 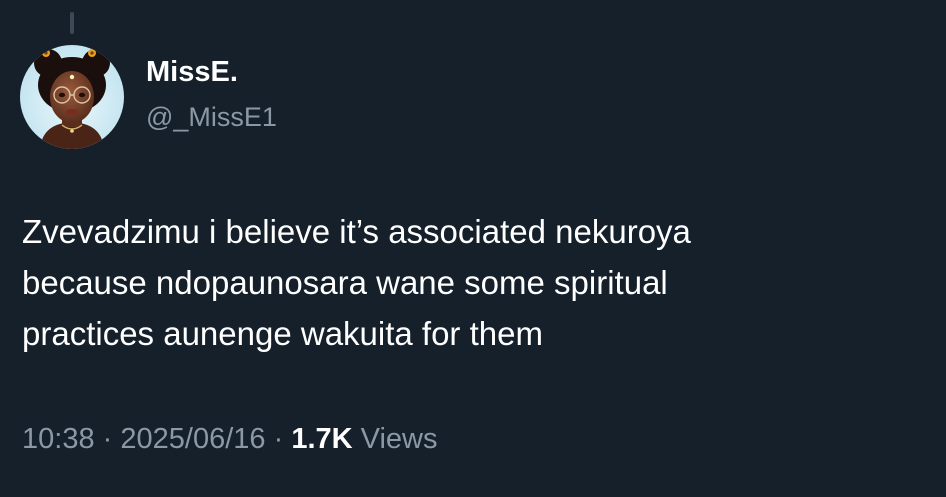 I want to click on author-avatar, so click(x=72, y=97).